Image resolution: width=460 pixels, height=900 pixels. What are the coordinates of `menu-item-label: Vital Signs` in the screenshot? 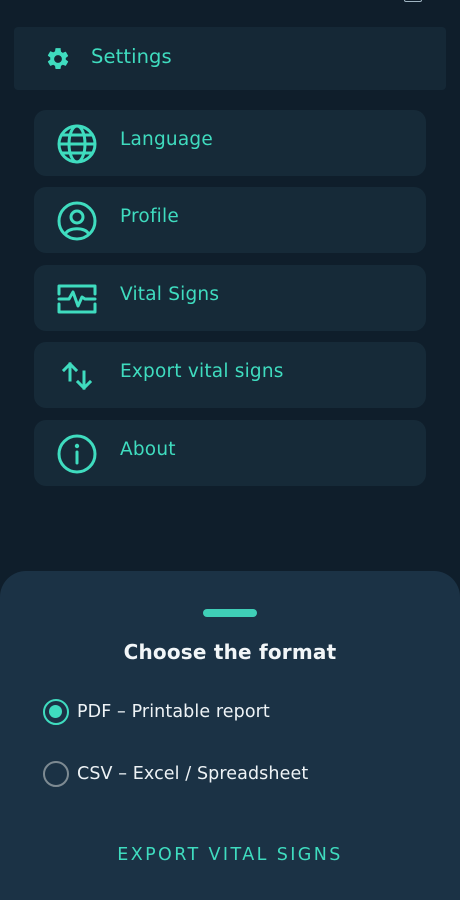 It's located at (170, 294).